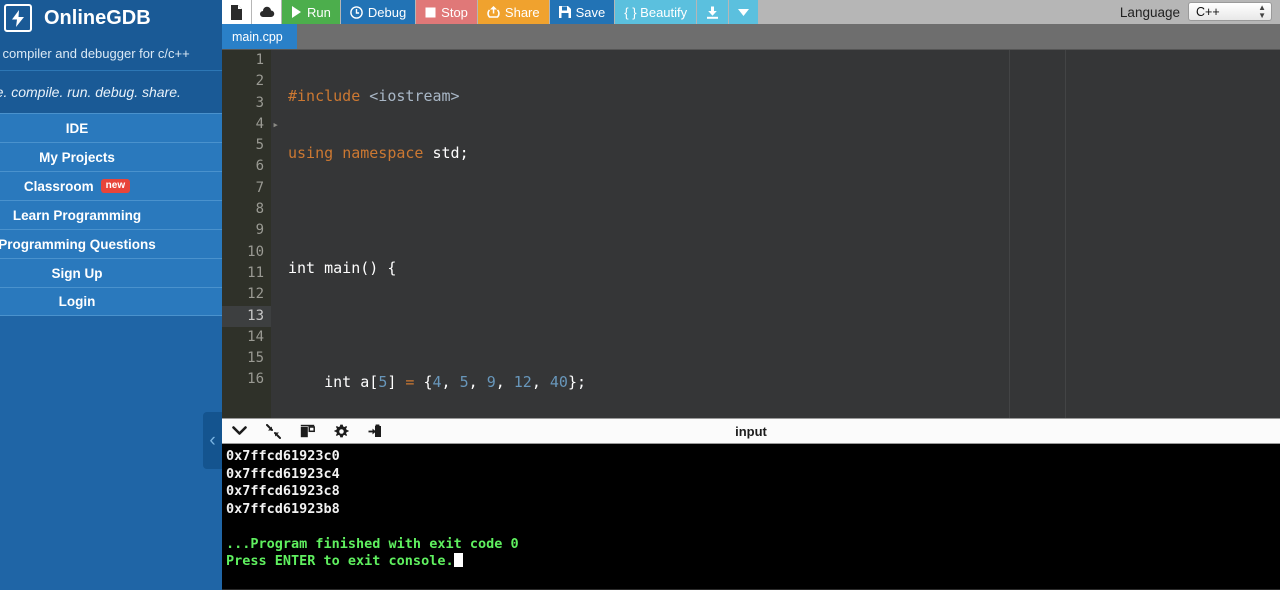 This screenshot has height=590, width=1280. What do you see at coordinates (356, 12) in the screenshot?
I see `debug-circle-icon` at bounding box center [356, 12].